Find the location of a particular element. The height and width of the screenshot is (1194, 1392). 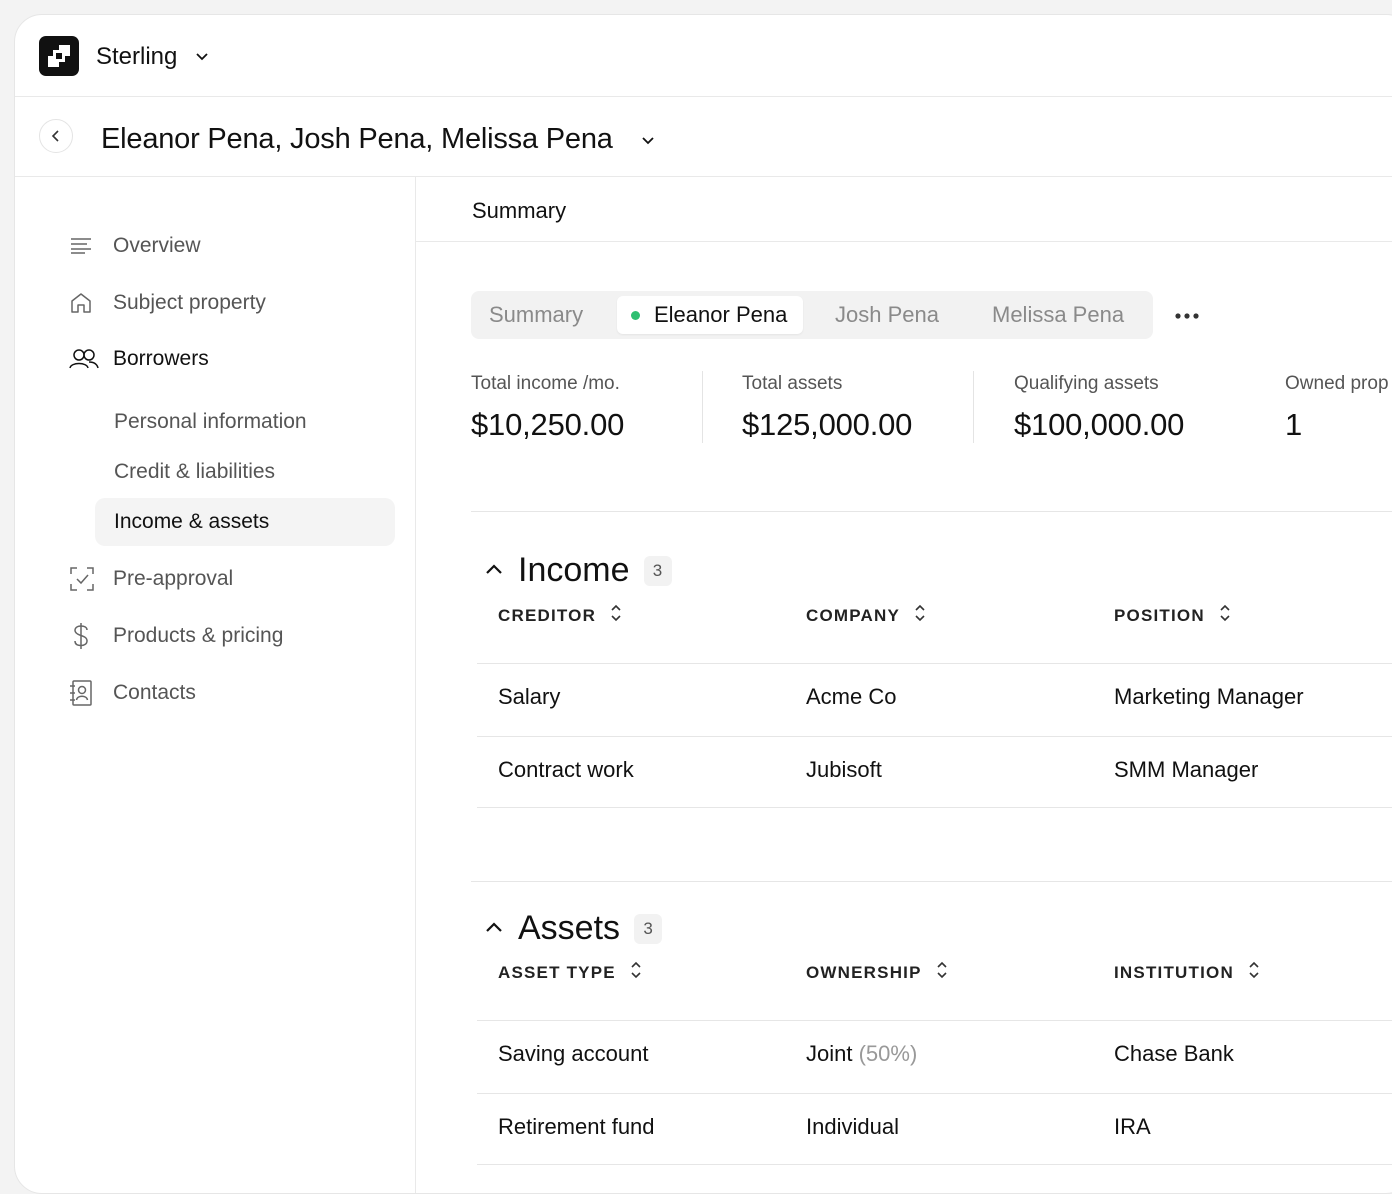

table-cell: IRA is located at coordinates (1132, 1126).